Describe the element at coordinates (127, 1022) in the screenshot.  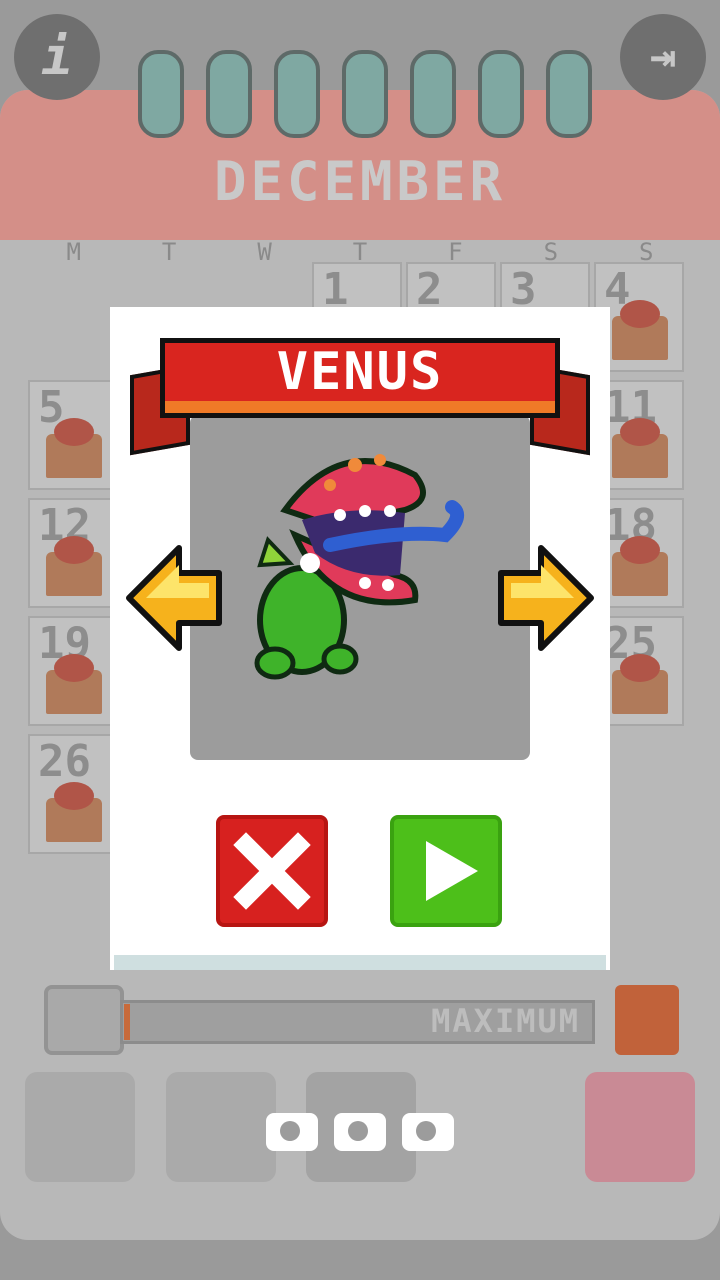
I see `progress-fill` at that location.